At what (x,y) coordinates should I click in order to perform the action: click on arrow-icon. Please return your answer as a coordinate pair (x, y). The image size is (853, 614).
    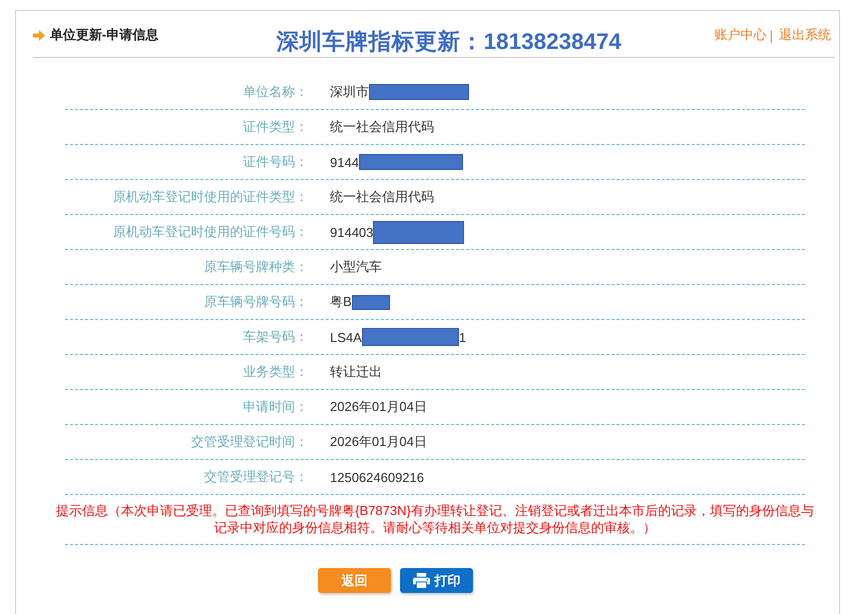
    Looking at the image, I should click on (39, 35).